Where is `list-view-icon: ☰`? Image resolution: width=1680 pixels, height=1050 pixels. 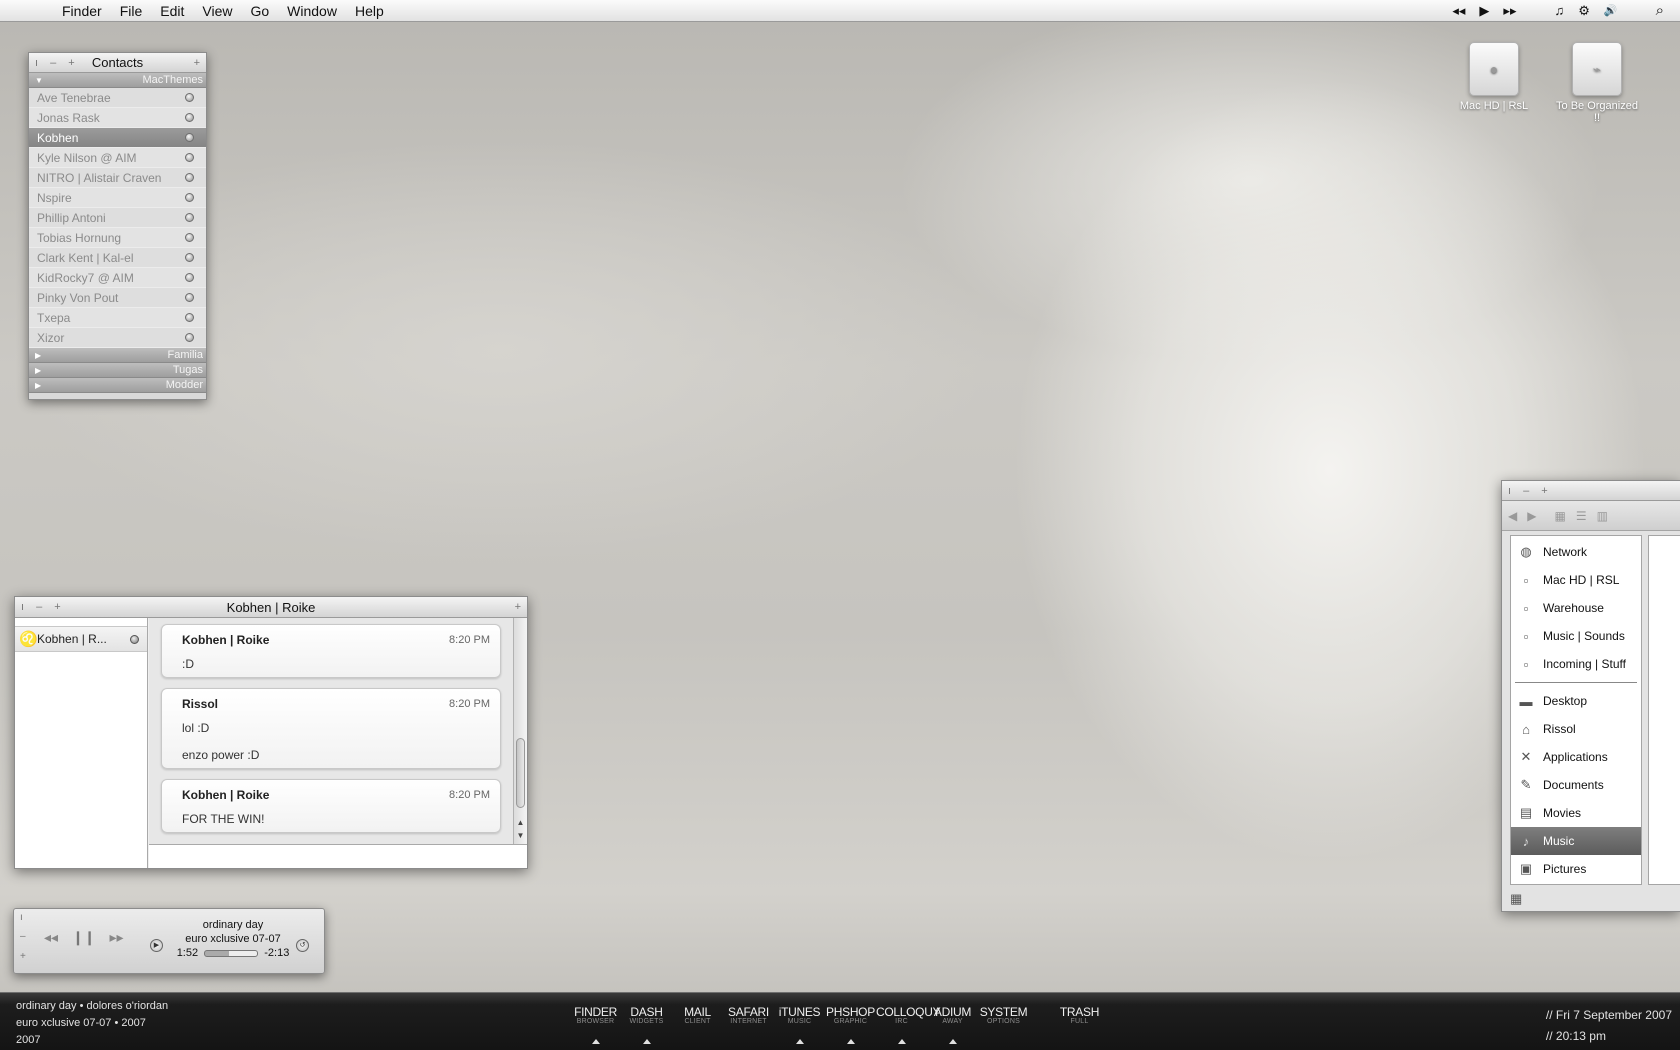 list-view-icon: ☰ is located at coordinates (1581, 516).